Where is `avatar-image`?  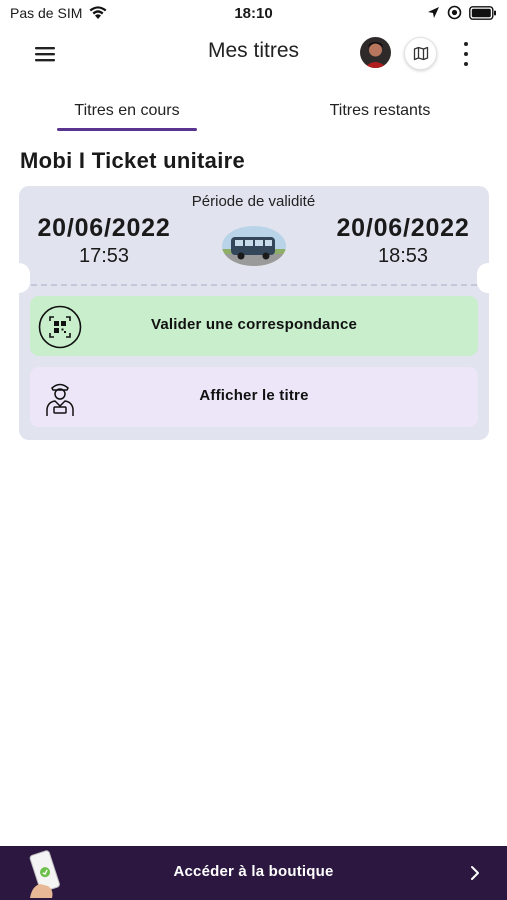 avatar-image is located at coordinates (375, 52).